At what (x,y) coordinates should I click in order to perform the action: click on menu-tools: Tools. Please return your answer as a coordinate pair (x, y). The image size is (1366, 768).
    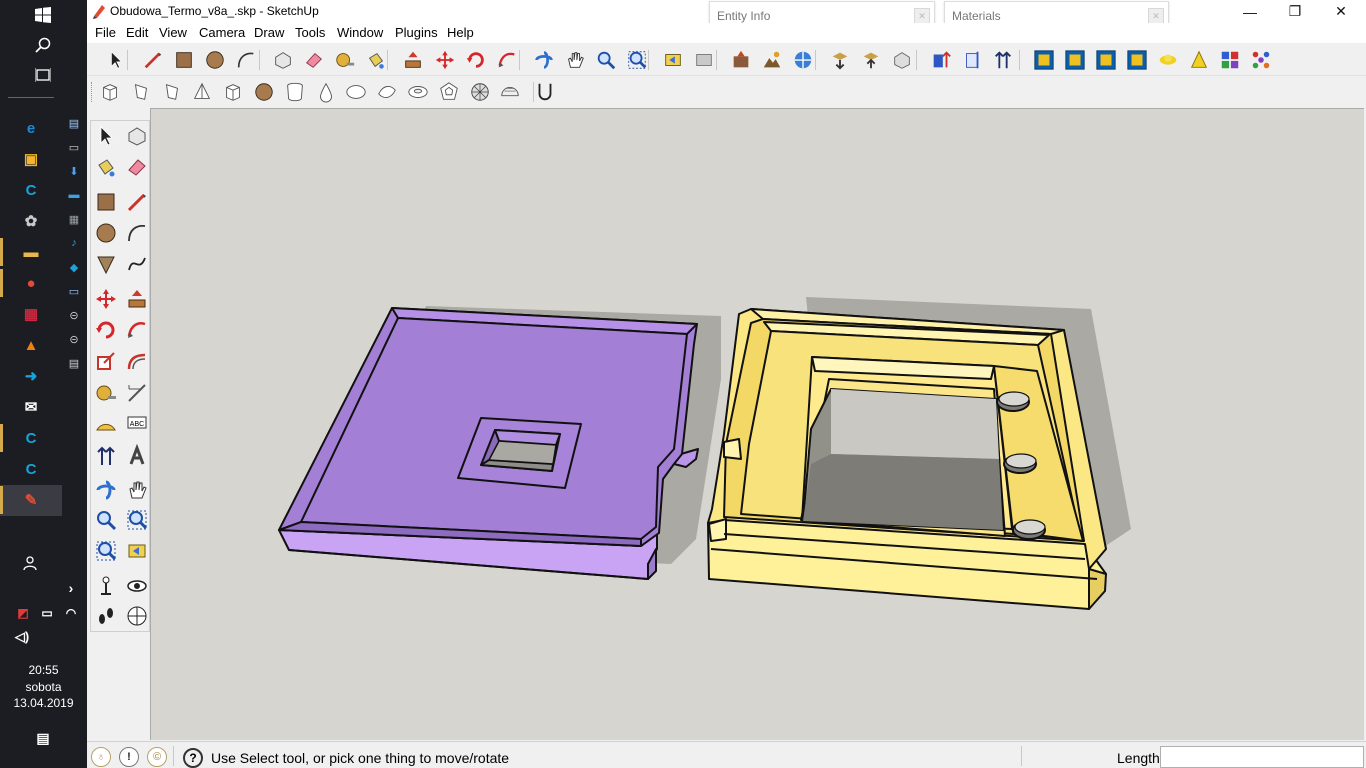
    Looking at the image, I should click on (310, 32).